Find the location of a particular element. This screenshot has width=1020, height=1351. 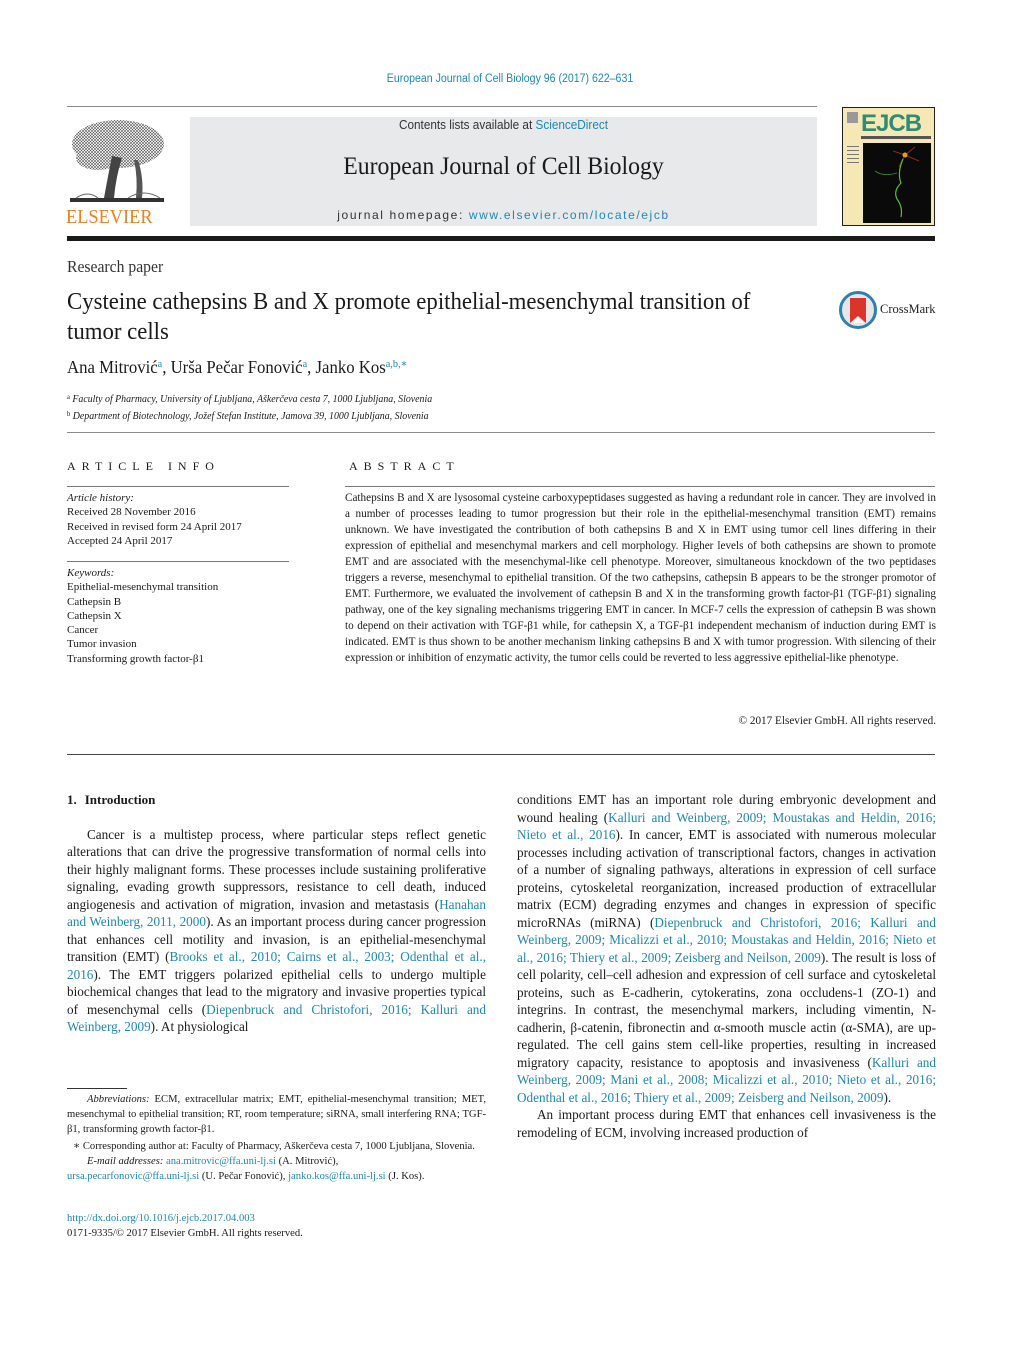

abstract-heading: ABSTRACT is located at coordinates (404, 466).